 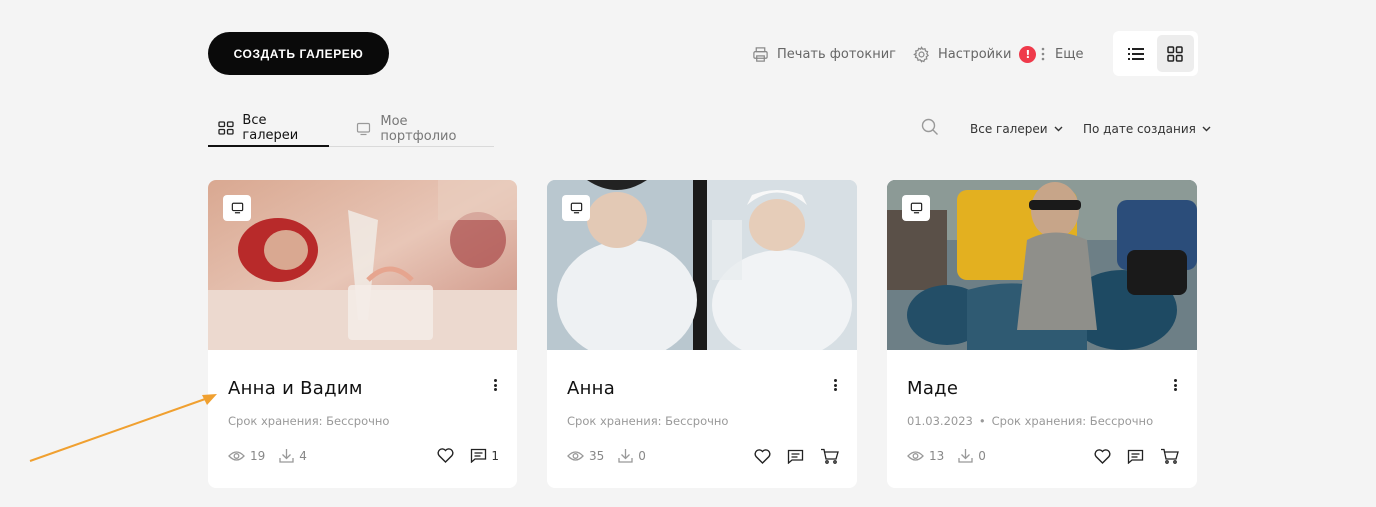 I want to click on comments-count: 1, so click(x=495, y=455).